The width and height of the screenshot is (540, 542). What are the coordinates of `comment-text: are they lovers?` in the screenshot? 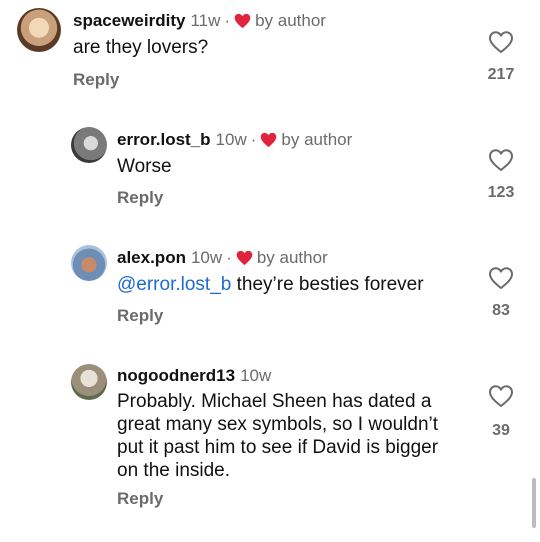 It's located at (141, 47).